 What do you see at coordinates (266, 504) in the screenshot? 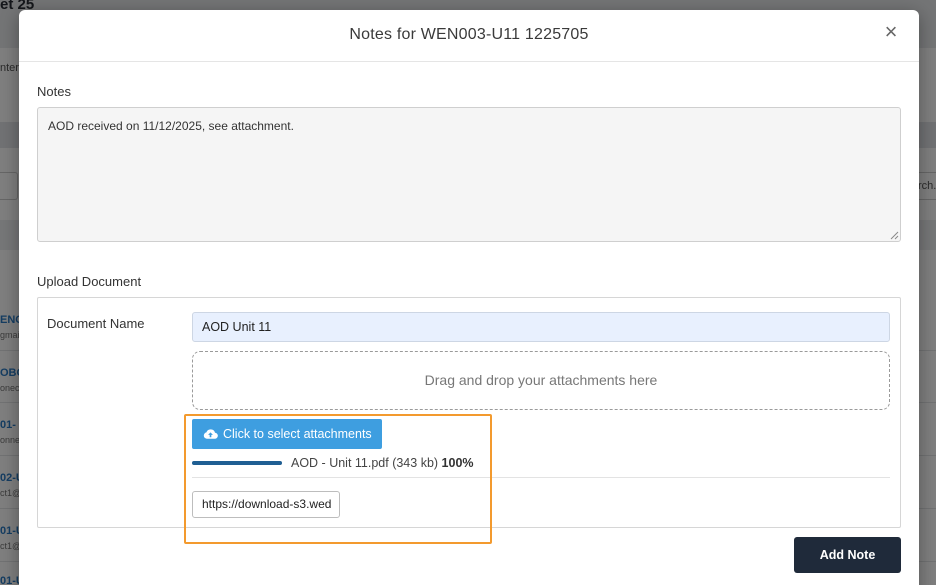
I see `attachment-url-field: https://download-s3.wed` at bounding box center [266, 504].